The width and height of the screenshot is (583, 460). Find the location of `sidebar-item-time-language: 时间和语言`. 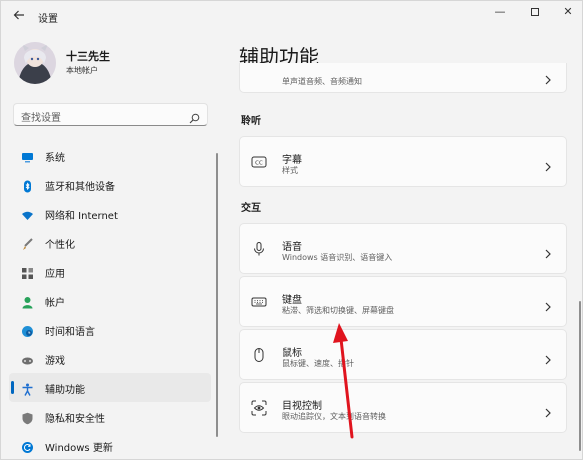

sidebar-item-time-language: 时间和语言 is located at coordinates (110, 329).